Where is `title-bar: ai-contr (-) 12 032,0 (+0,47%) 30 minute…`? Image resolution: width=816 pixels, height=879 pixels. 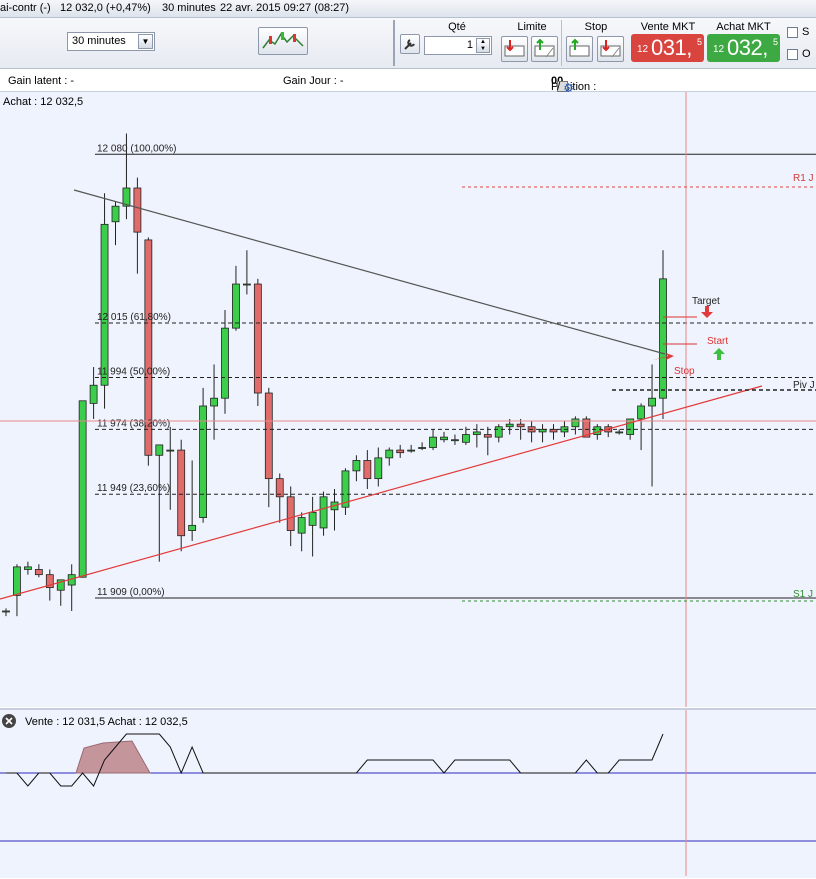 title-bar: ai-contr (-) 12 032,0 (+0,47%) 30 minute… is located at coordinates (408, 9).